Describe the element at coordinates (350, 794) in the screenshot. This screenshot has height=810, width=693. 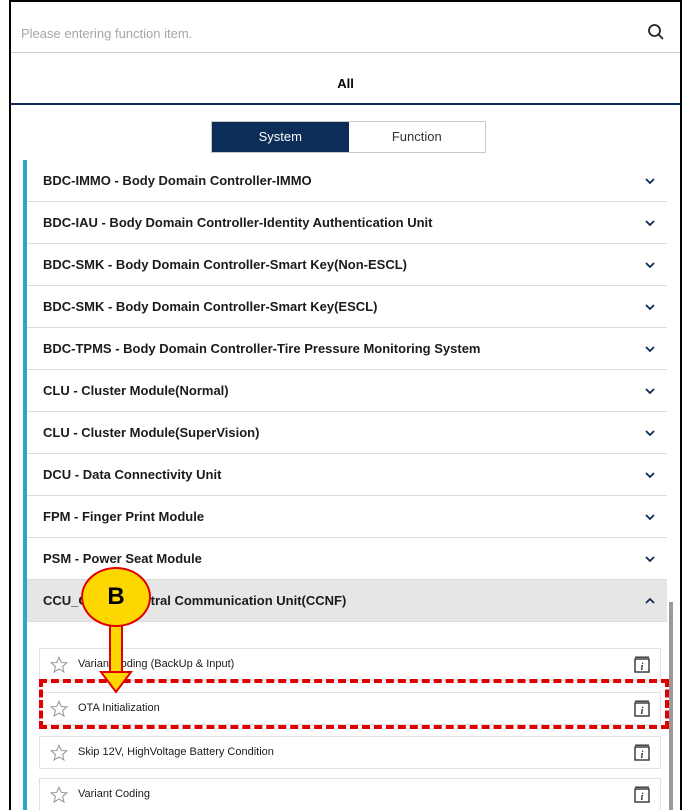
I see `function-item: Variant Coding i` at that location.